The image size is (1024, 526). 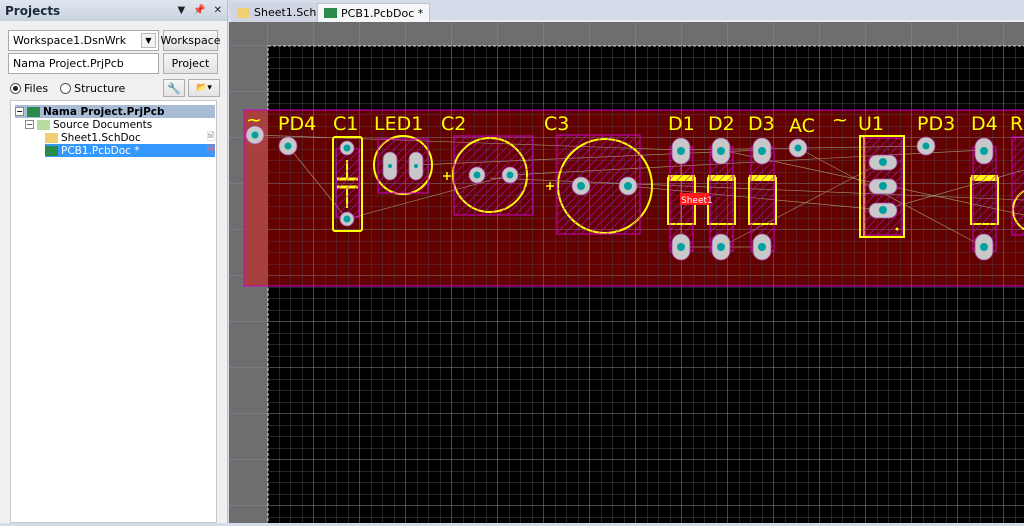 I want to click on document-tabs: Sheet1.SchDoc PCB1.PcbDoc *, so click(x=626, y=11).